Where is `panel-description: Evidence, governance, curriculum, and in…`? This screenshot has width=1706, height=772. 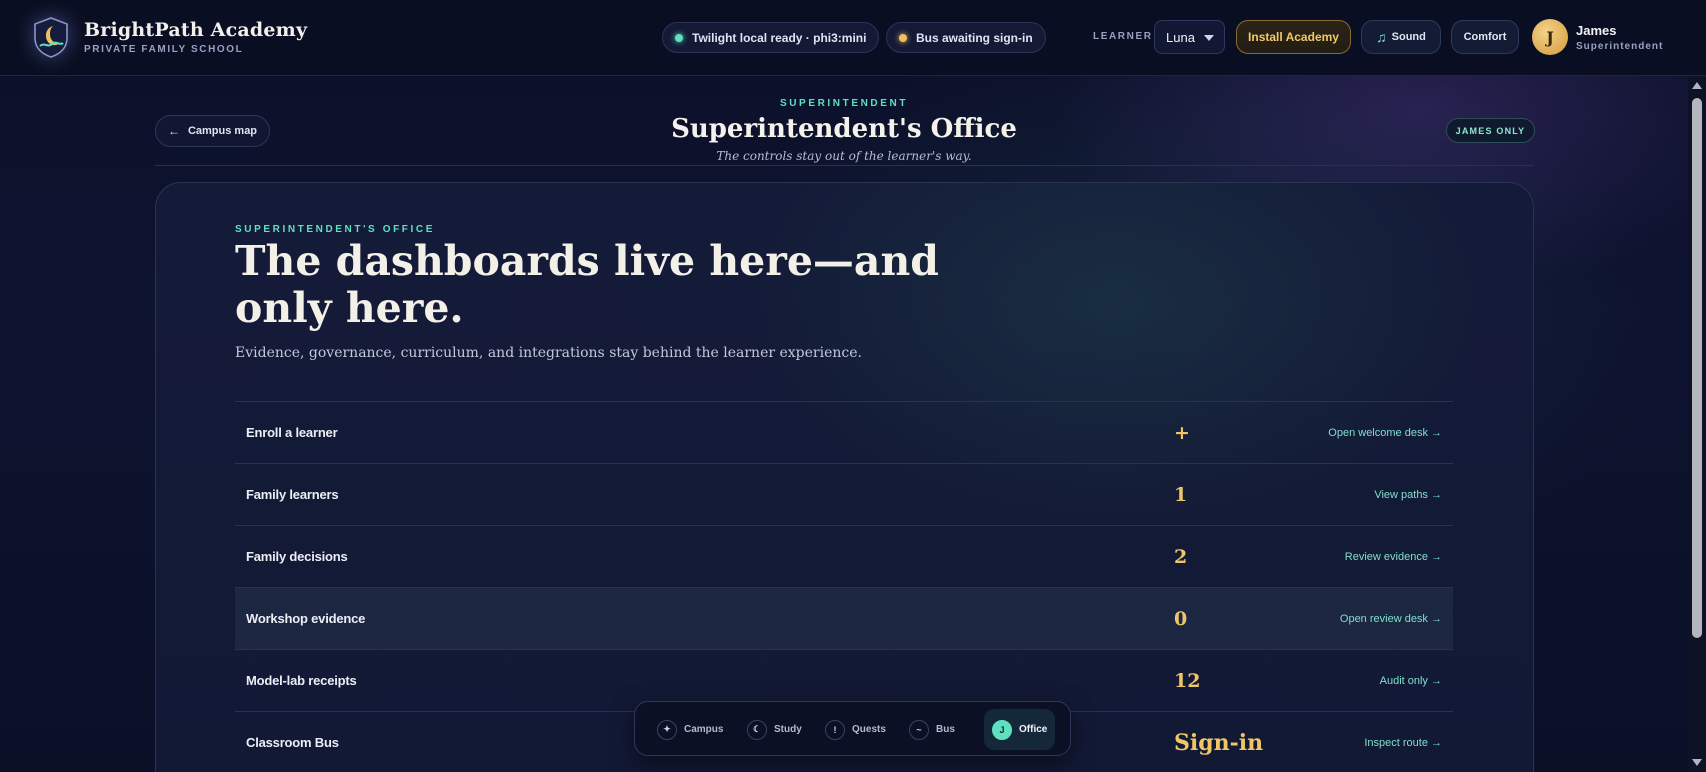 panel-description: Evidence, governance, curriculum, and in… is located at coordinates (548, 353).